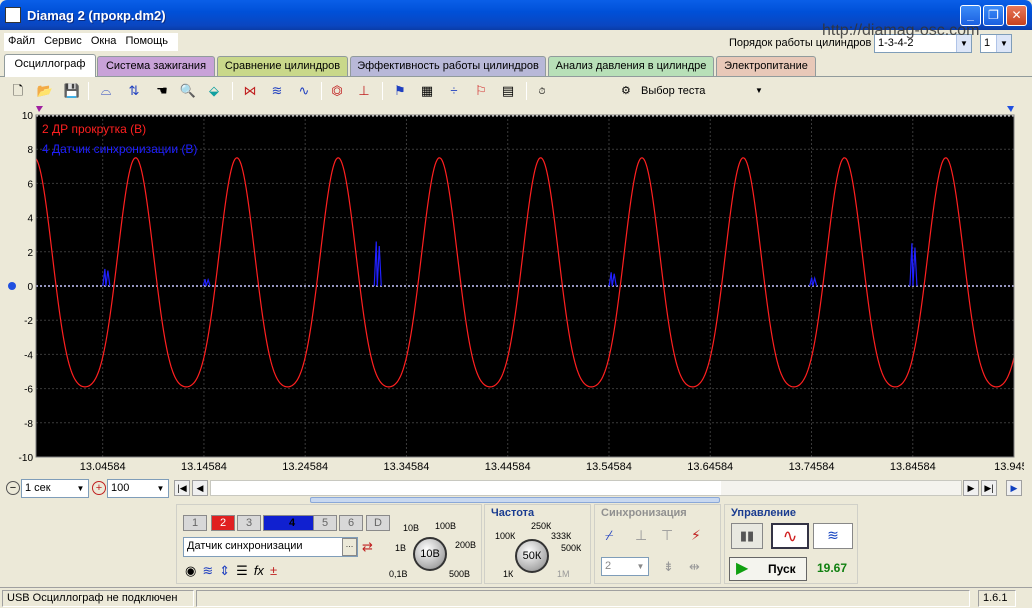 The width and height of the screenshot is (1032, 608). I want to click on zoom-select: 100 ▼, so click(138, 488).